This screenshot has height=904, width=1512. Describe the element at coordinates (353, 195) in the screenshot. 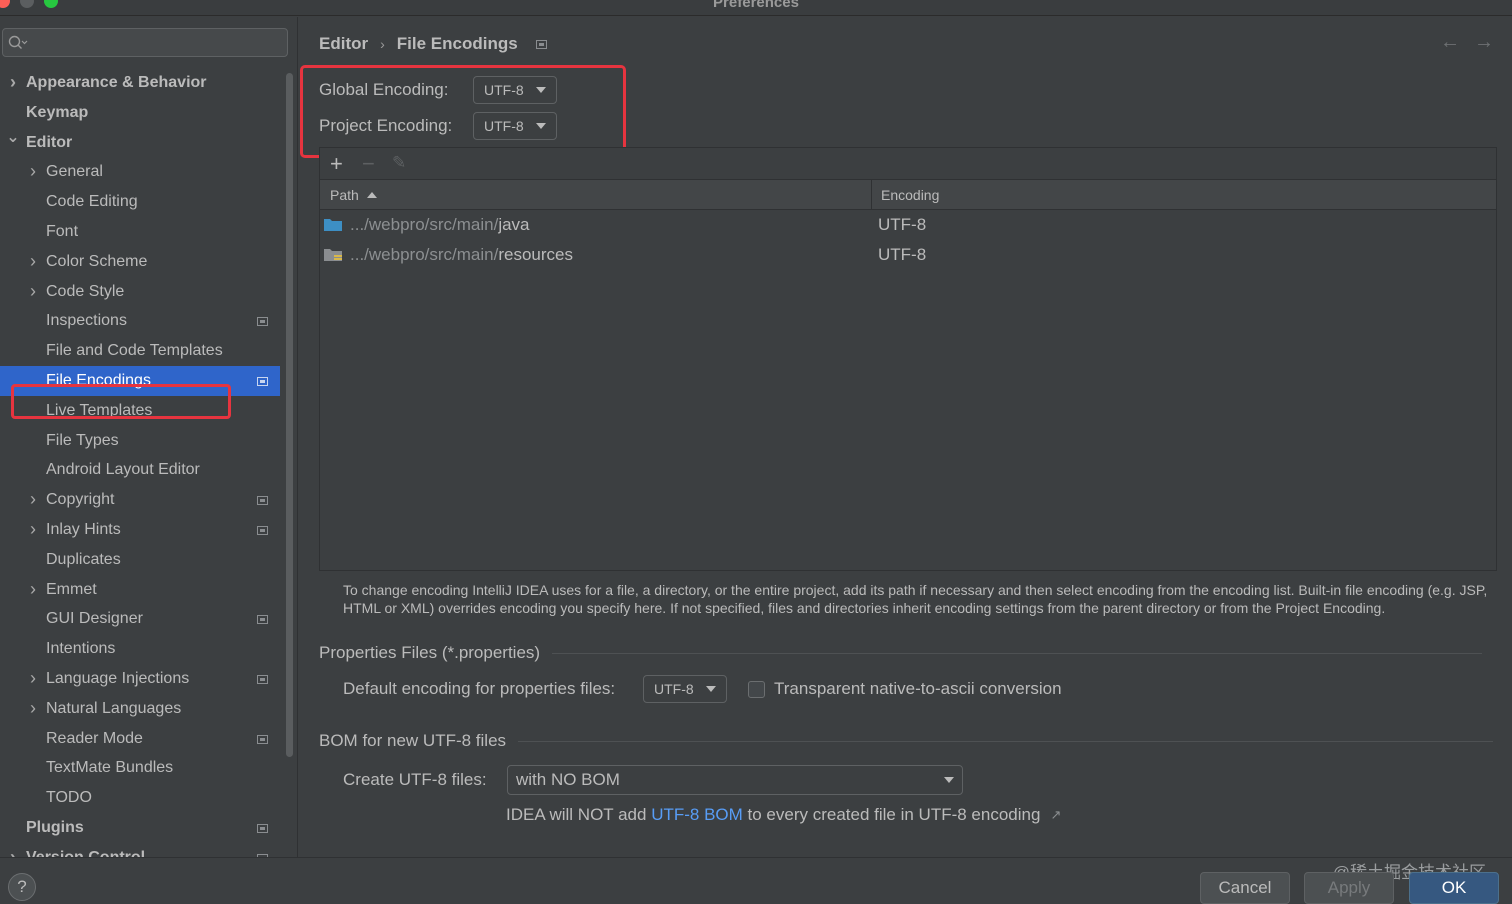

I see `path-column-header: Path` at that location.